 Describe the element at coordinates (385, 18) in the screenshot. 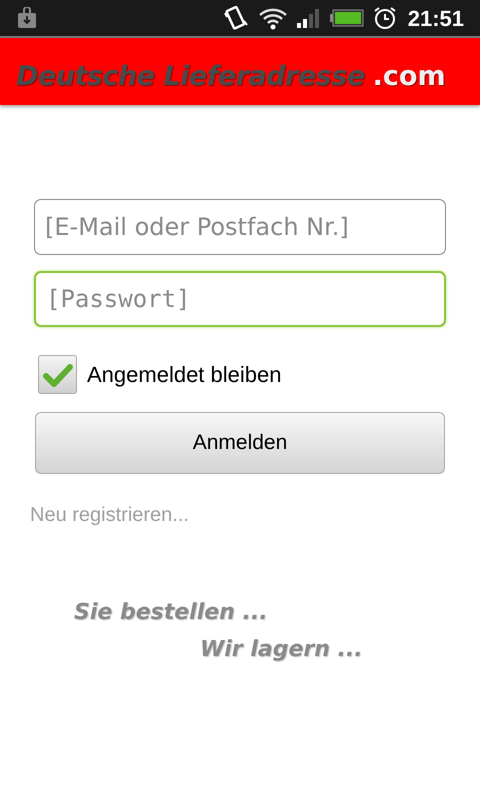

I see `alarm-icon` at that location.